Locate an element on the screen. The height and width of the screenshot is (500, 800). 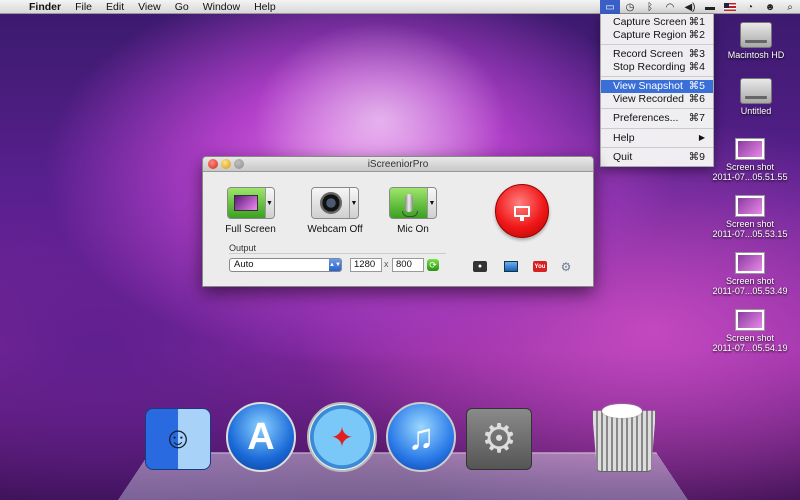
dock-safari-icon: ✦ is located at coordinates (342, 437).